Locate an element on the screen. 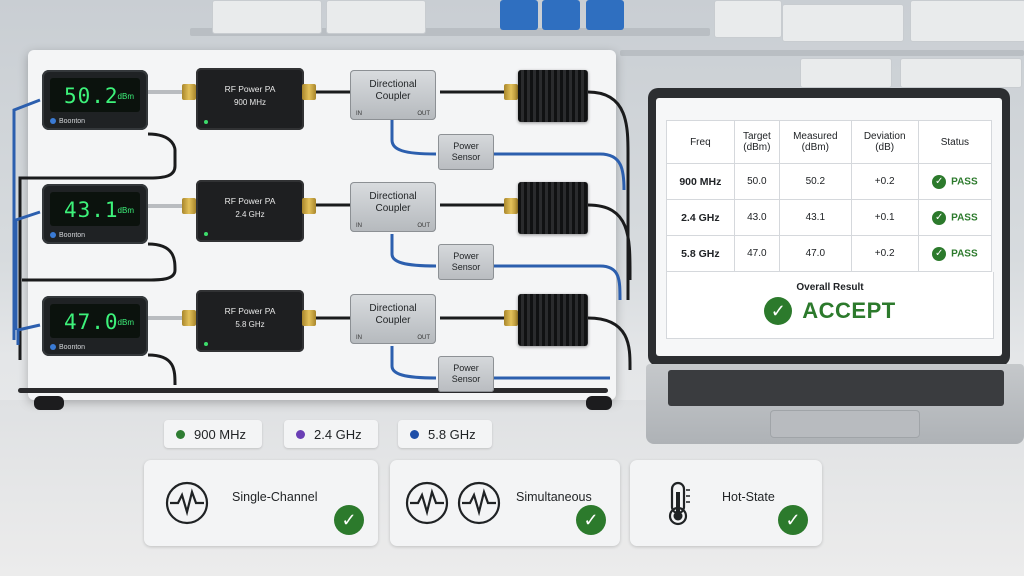 This screenshot has height=576, width=1024. cell-freq: 5.8 GHz is located at coordinates (700, 253).